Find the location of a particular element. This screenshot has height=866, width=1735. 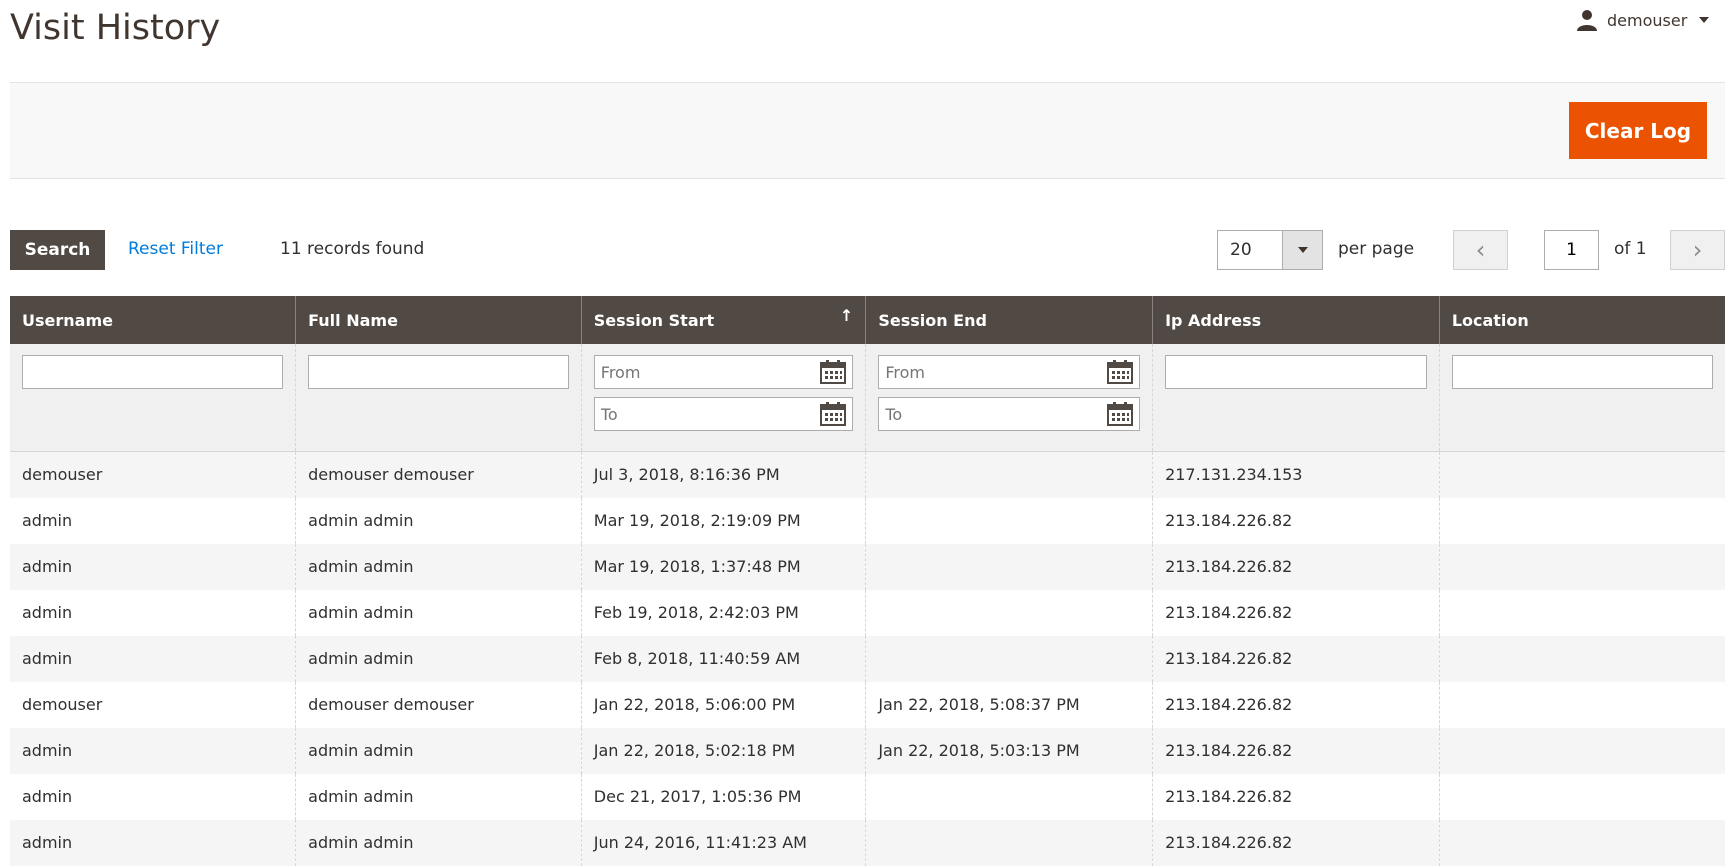

search-button: Search is located at coordinates (57, 250).